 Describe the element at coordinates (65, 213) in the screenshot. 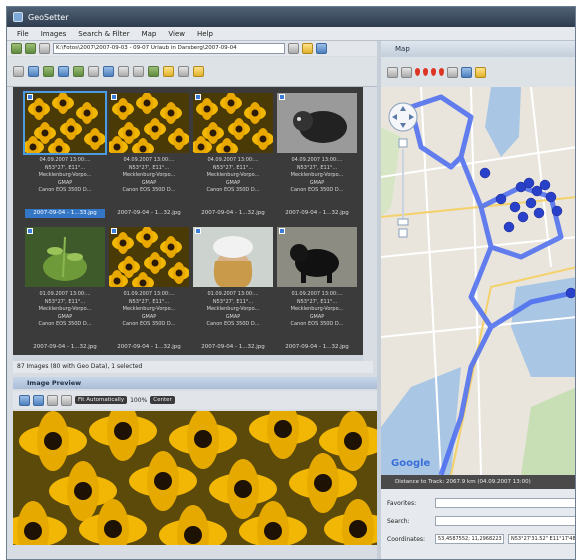

I see `thumbnail-filename: 2007-09-04 - 1...33.jpg` at that location.